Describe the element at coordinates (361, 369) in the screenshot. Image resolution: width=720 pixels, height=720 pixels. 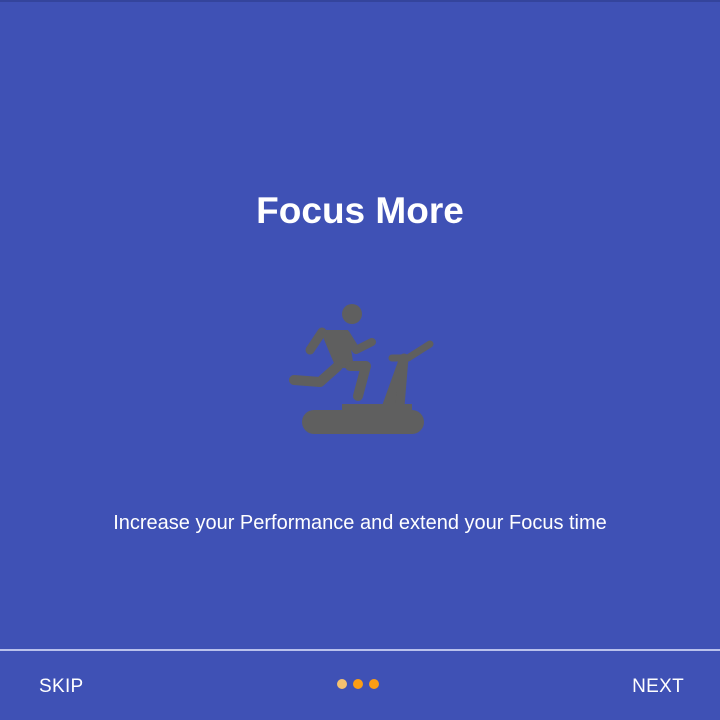
I see `treadmill-runner-icon` at that location.